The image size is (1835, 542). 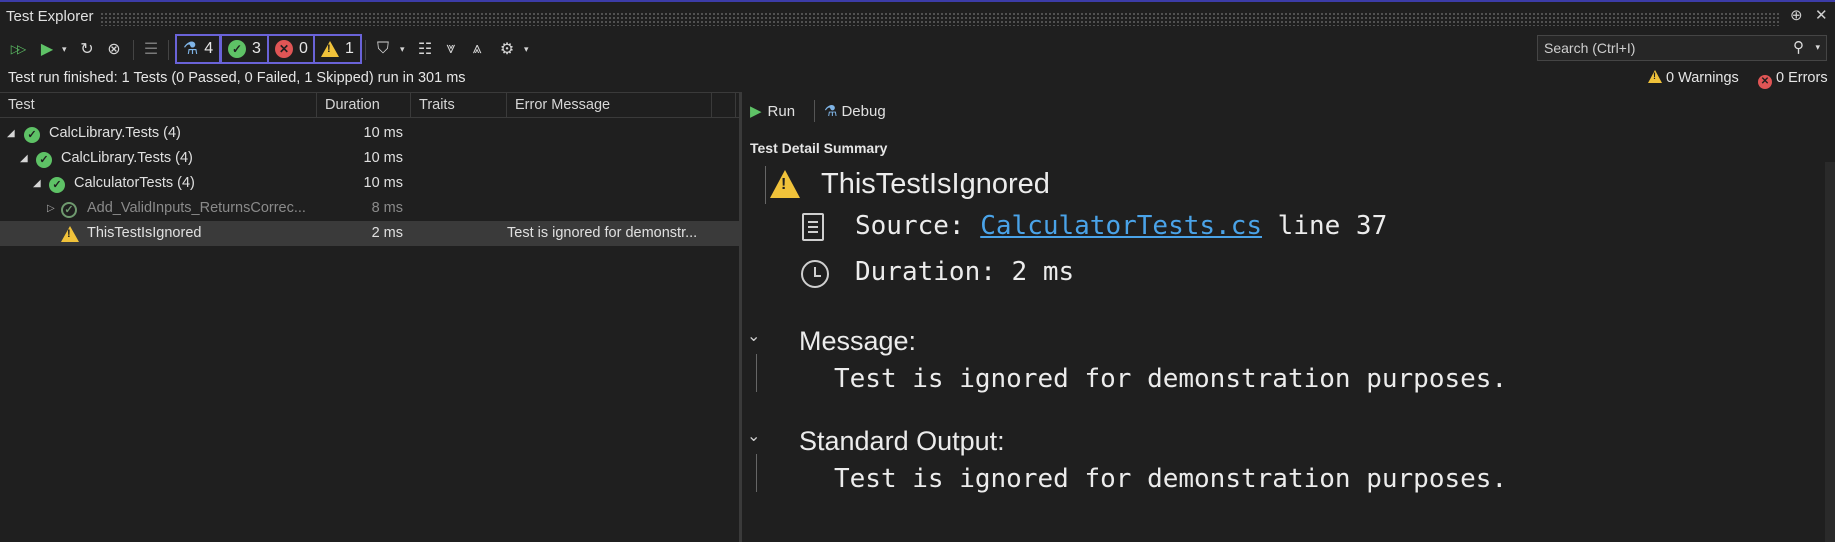 What do you see at coordinates (813, 227) in the screenshot?
I see `source-file-icon` at bounding box center [813, 227].